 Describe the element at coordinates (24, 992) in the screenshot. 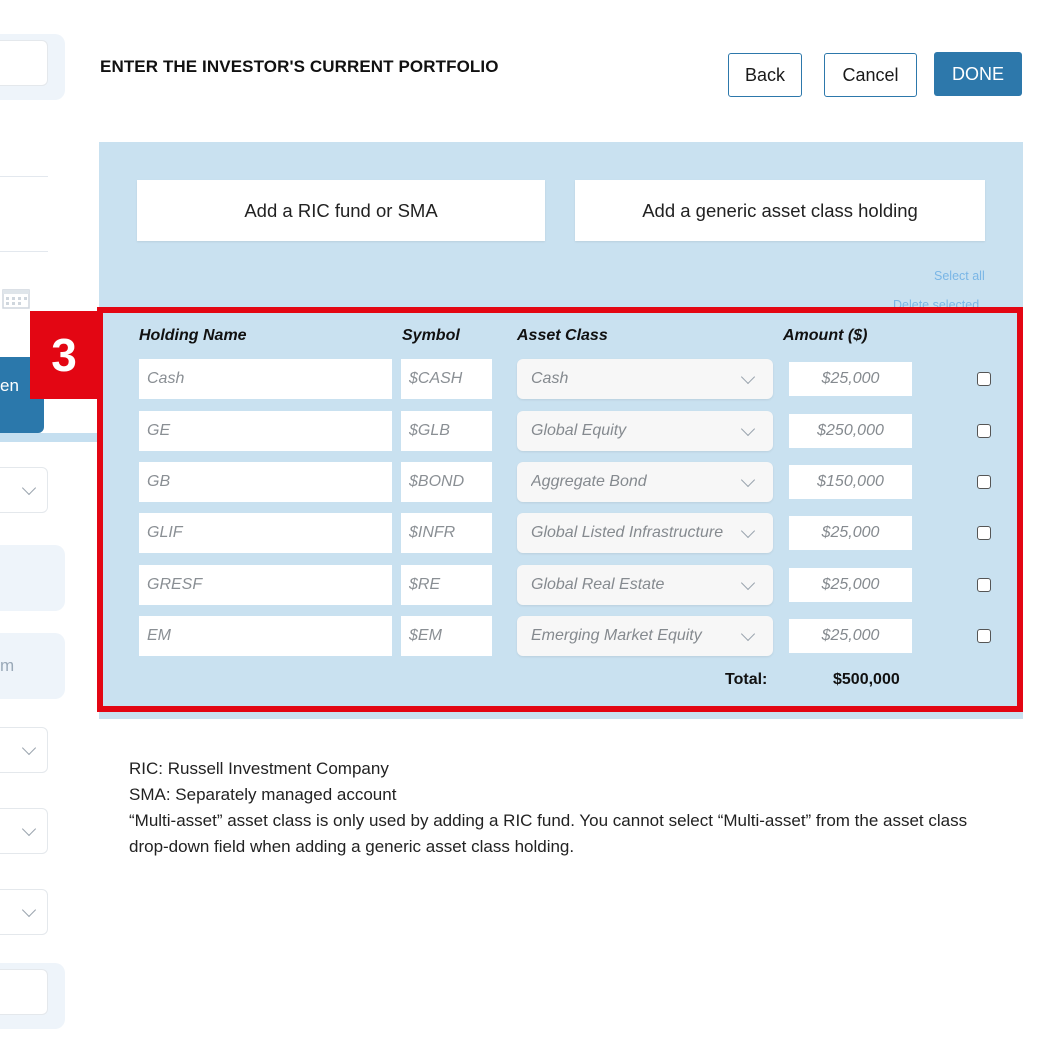

I see `left-panel-input-bottom` at that location.